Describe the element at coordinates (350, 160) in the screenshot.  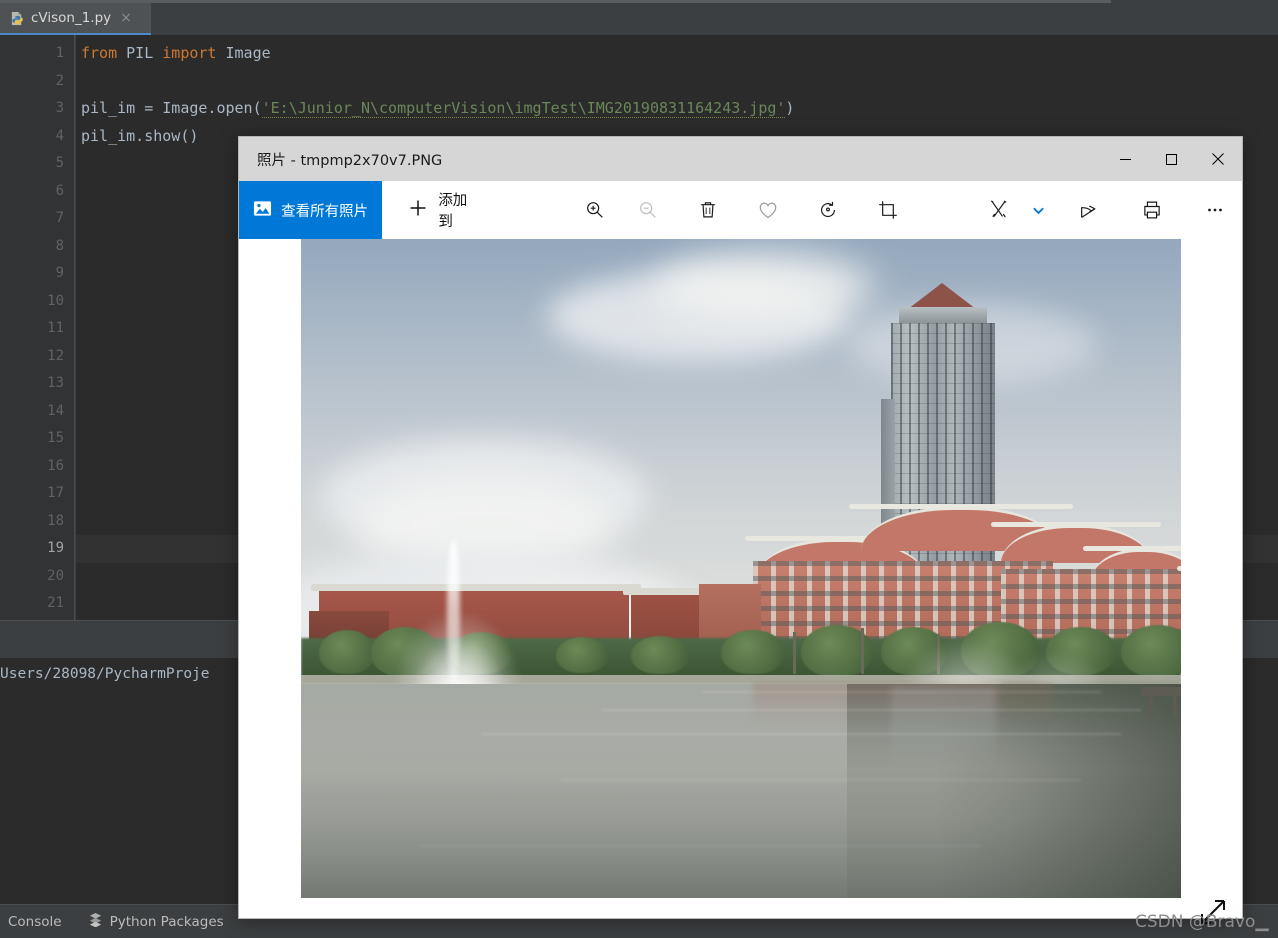
I see `photos-window-title: 照片 - tmpmp2x70v7.PNG` at that location.